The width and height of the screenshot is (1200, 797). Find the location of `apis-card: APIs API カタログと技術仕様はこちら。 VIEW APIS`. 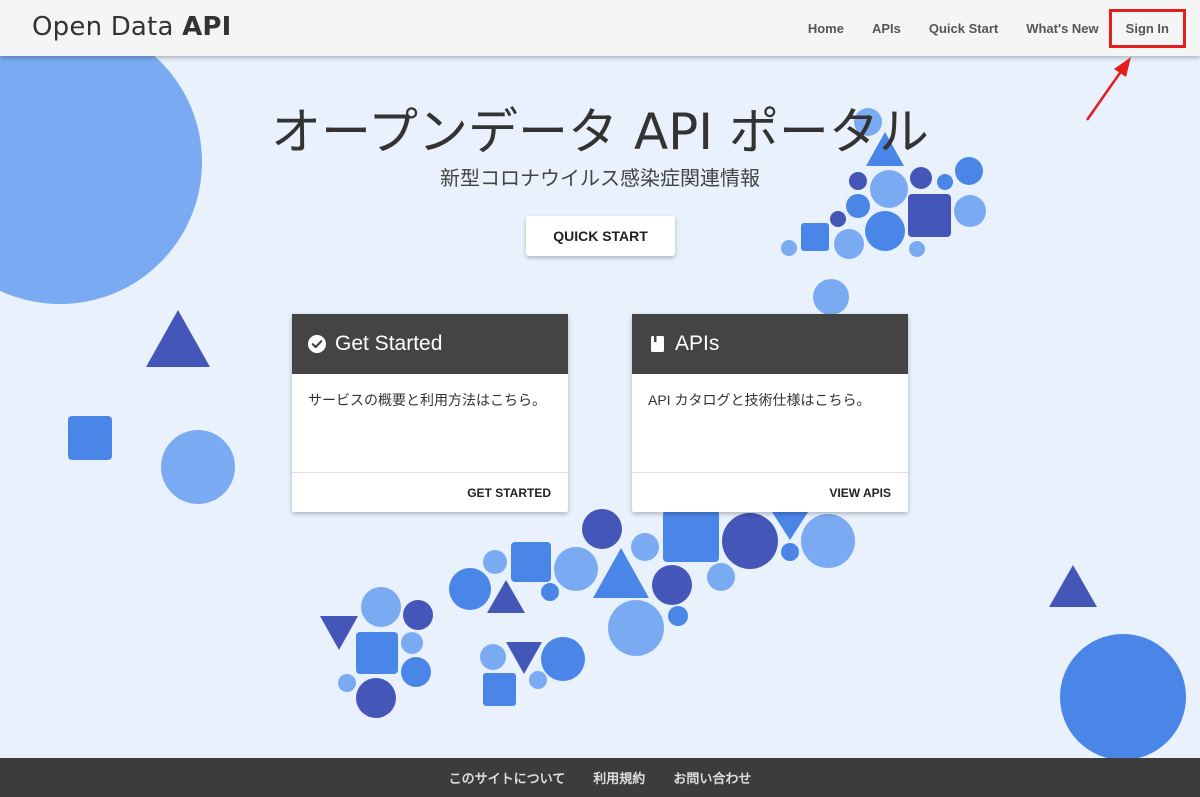

apis-card: APIs API カタログと技術仕様はこちら。 VIEW APIS is located at coordinates (770, 413).